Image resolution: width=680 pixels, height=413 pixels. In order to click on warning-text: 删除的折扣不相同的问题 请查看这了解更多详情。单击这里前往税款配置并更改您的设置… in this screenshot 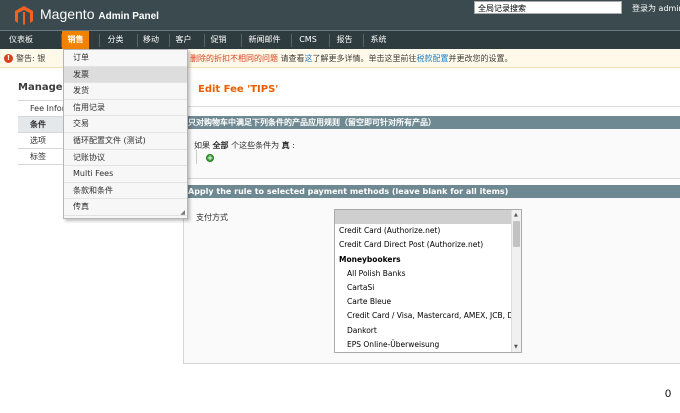, I will do `click(351, 58)`.